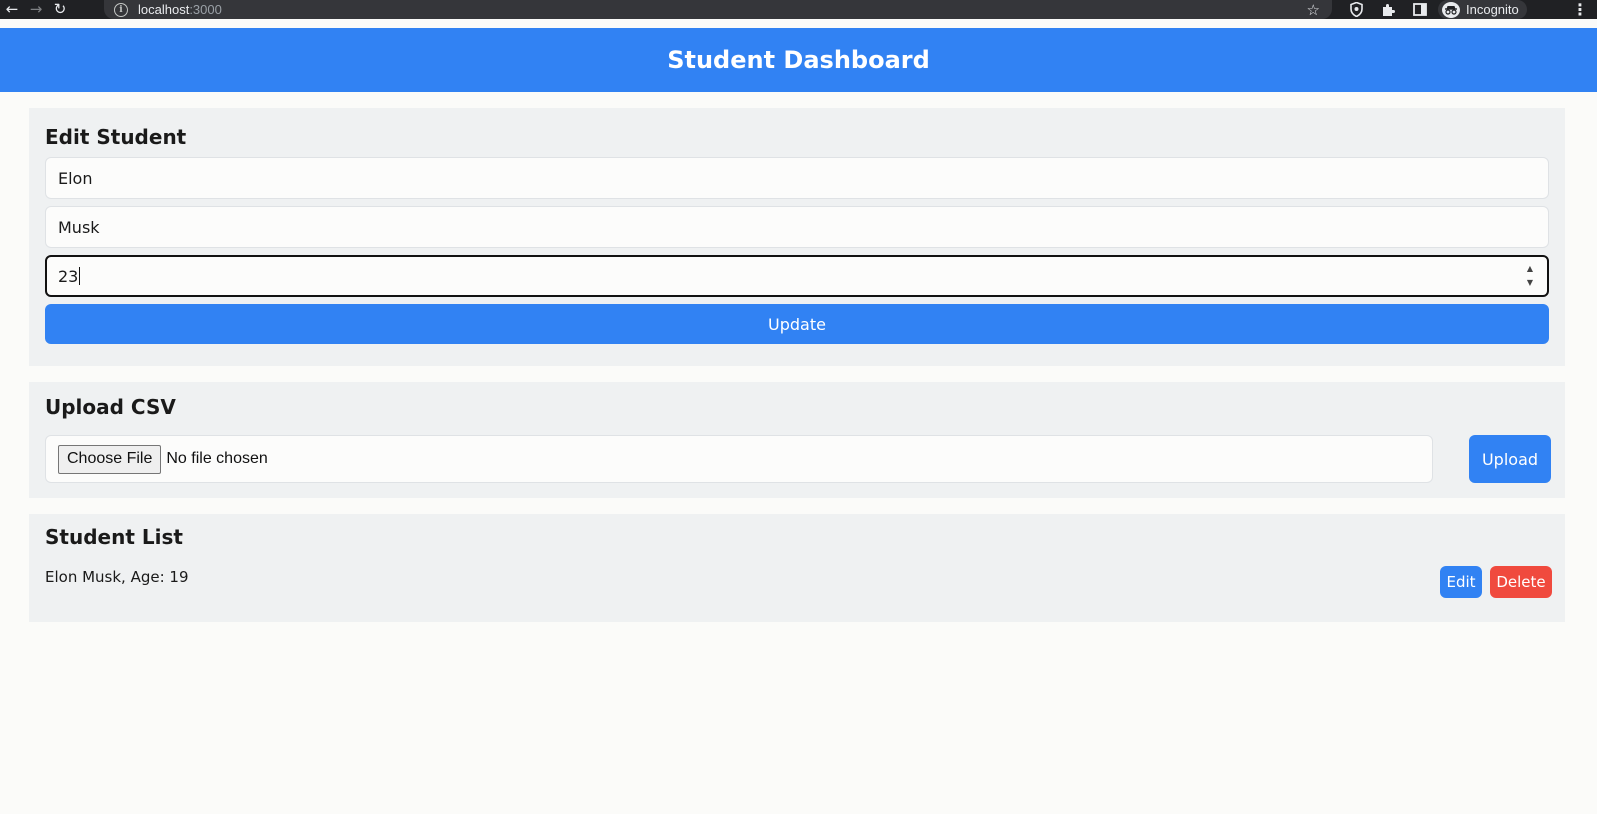 This screenshot has height=814, width=1597. Describe the element at coordinates (1530, 283) in the screenshot. I see `stepper-down-icon: ▼` at that location.